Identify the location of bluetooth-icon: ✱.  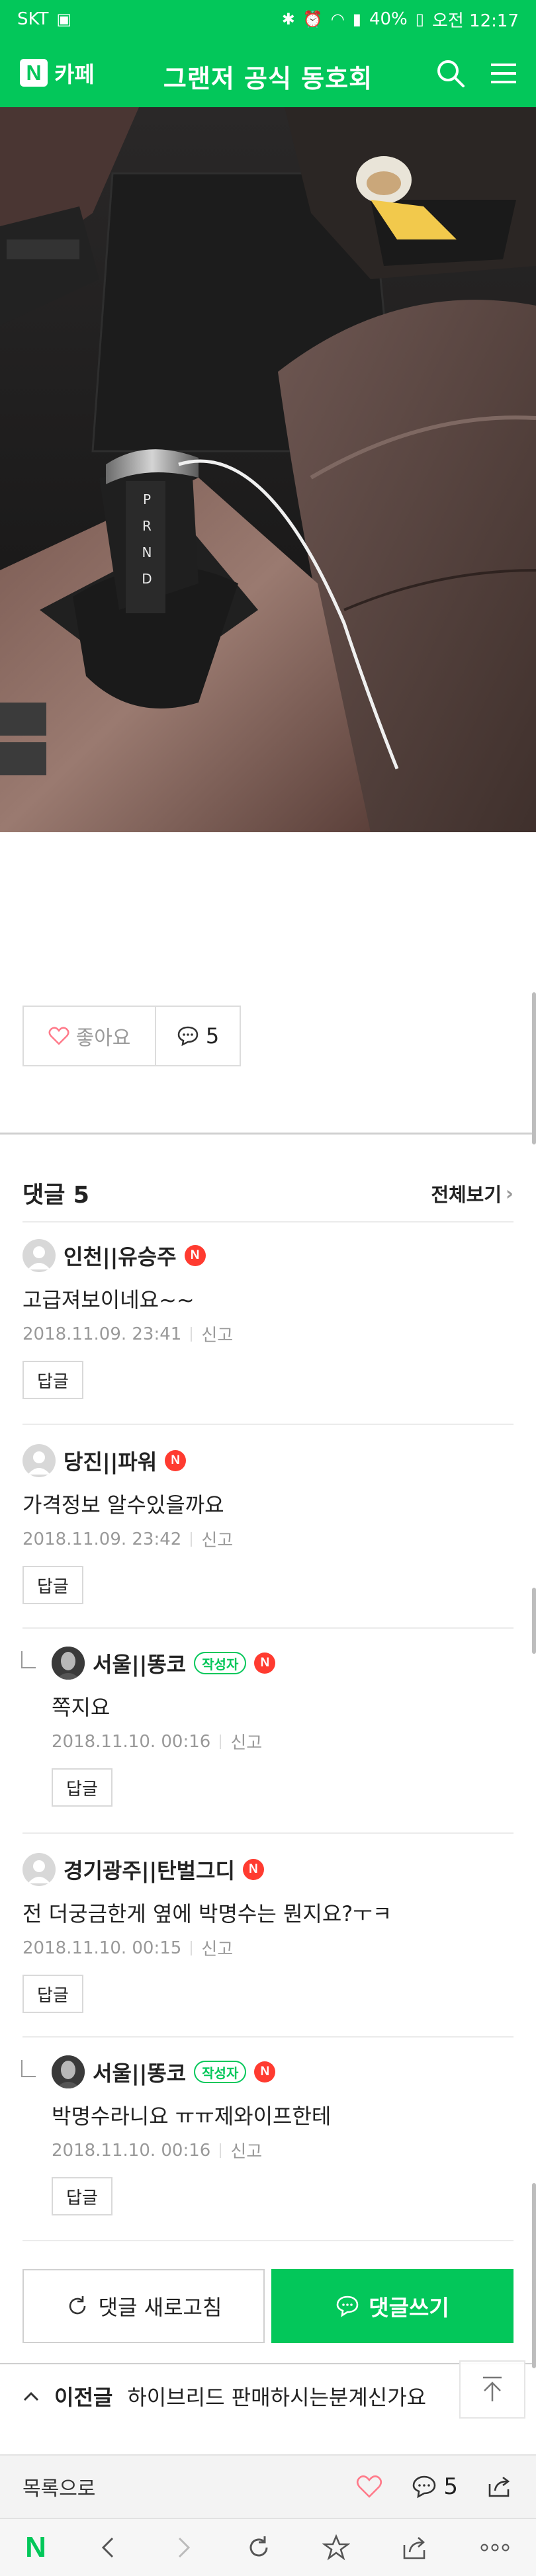
(288, 19).